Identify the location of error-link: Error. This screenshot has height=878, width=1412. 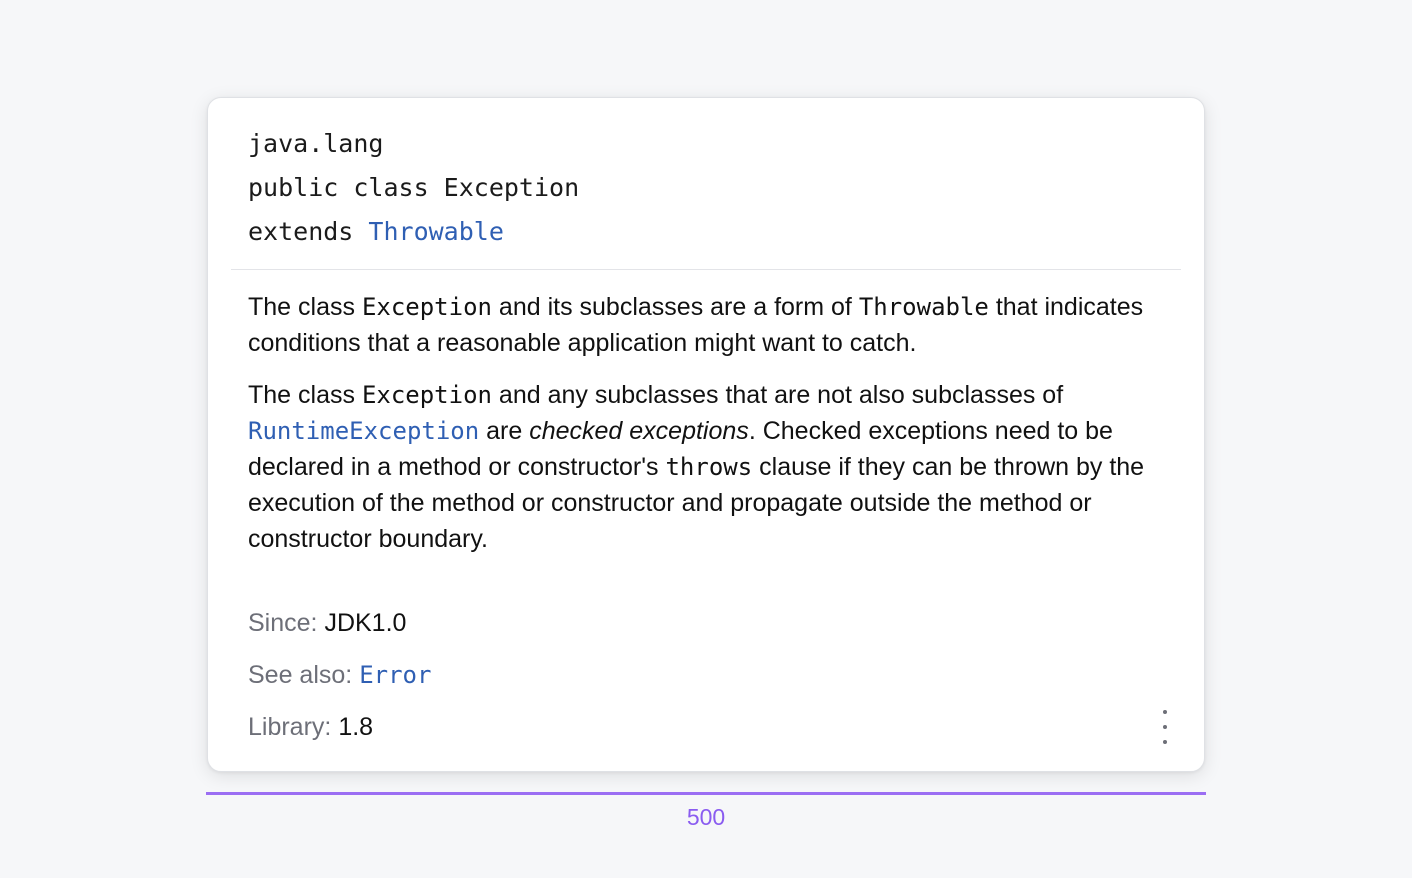
(395, 675).